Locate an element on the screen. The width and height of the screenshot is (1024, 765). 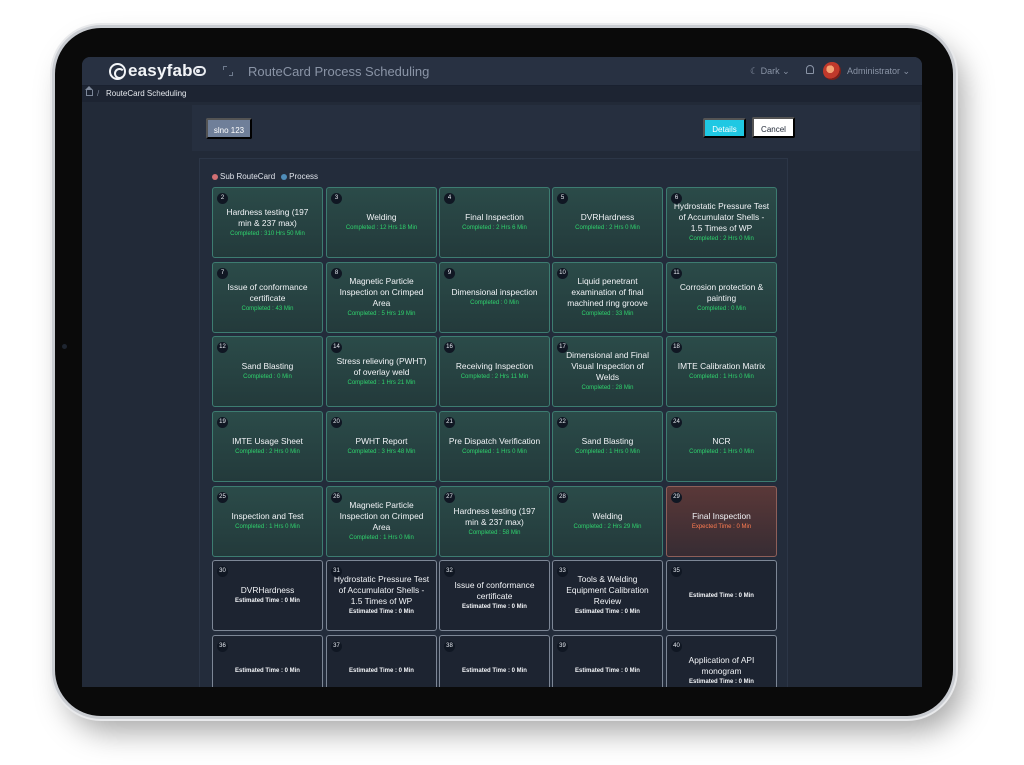
app-logo: easyfab is located at coordinates (151, 71).